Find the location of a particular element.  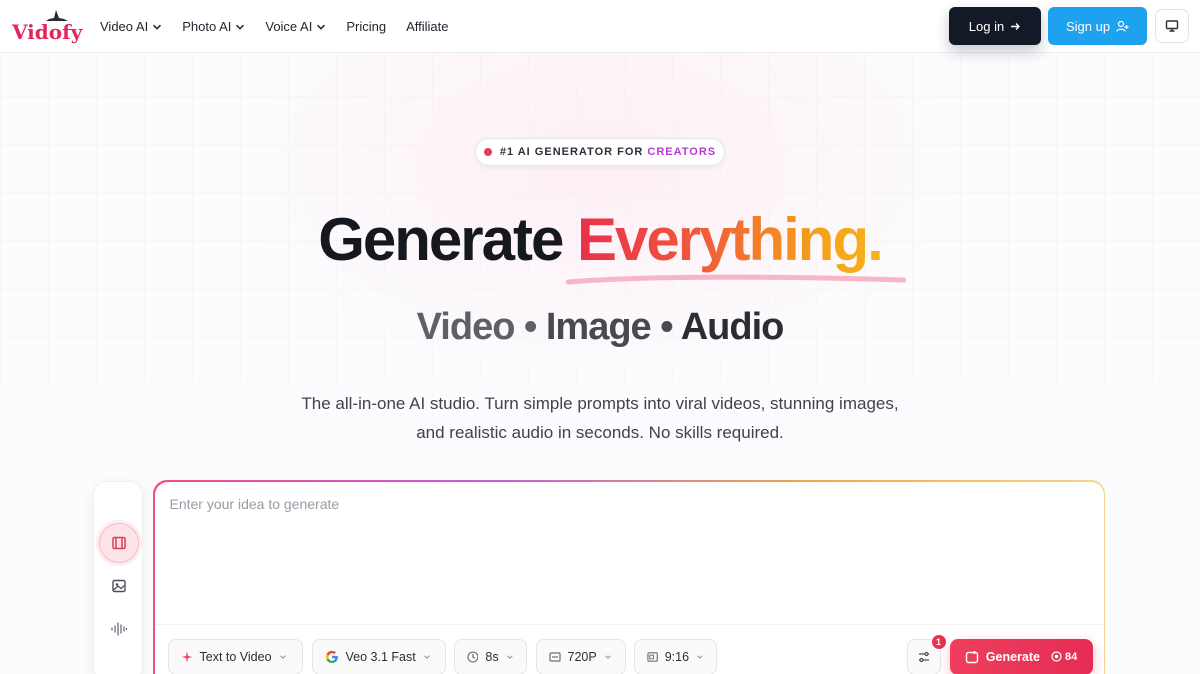

credit-cost: 84 is located at coordinates (1064, 657).